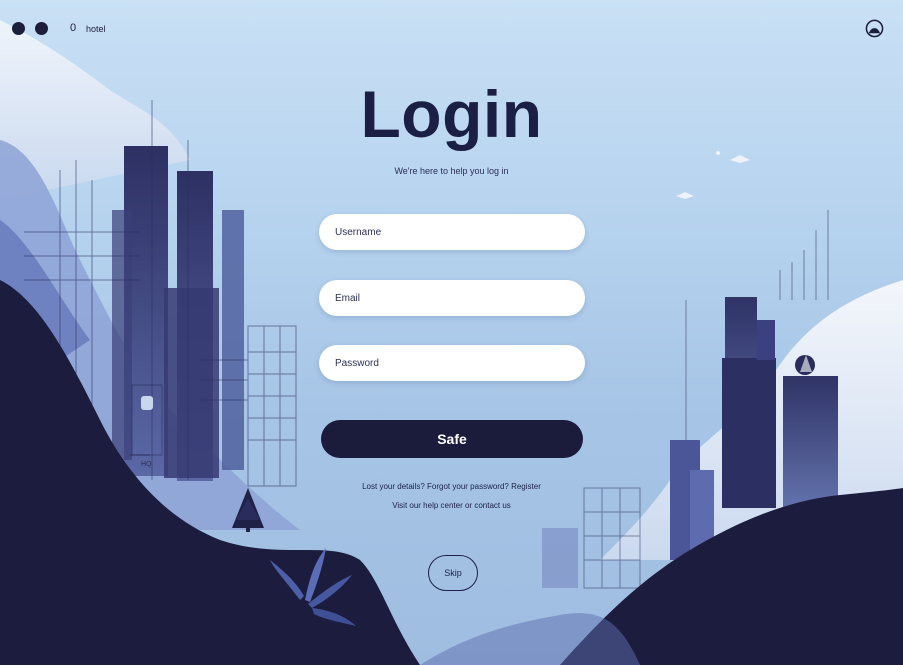 The height and width of the screenshot is (665, 903). Describe the element at coordinates (73, 28) in the screenshot. I see `header-counter: 0` at that location.